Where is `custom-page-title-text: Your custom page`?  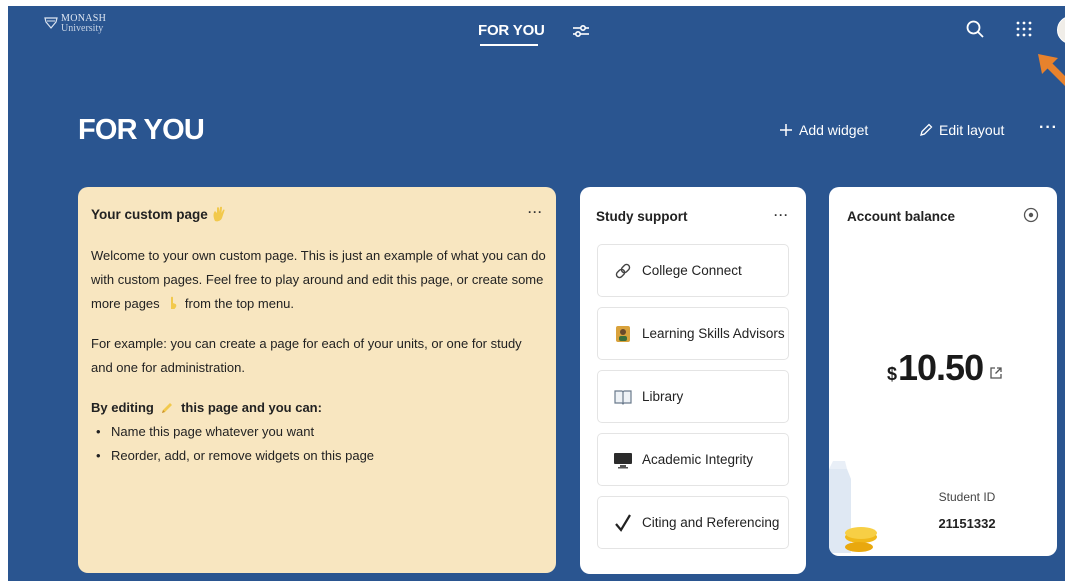 custom-page-title-text: Your custom page is located at coordinates (149, 214).